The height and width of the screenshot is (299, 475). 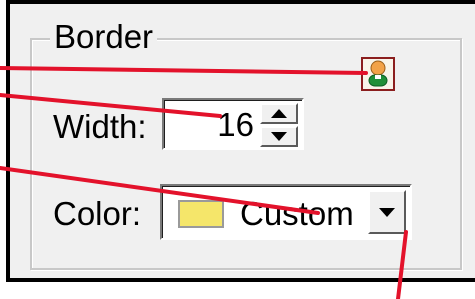 I want to click on spin-down-button, so click(x=279, y=136).